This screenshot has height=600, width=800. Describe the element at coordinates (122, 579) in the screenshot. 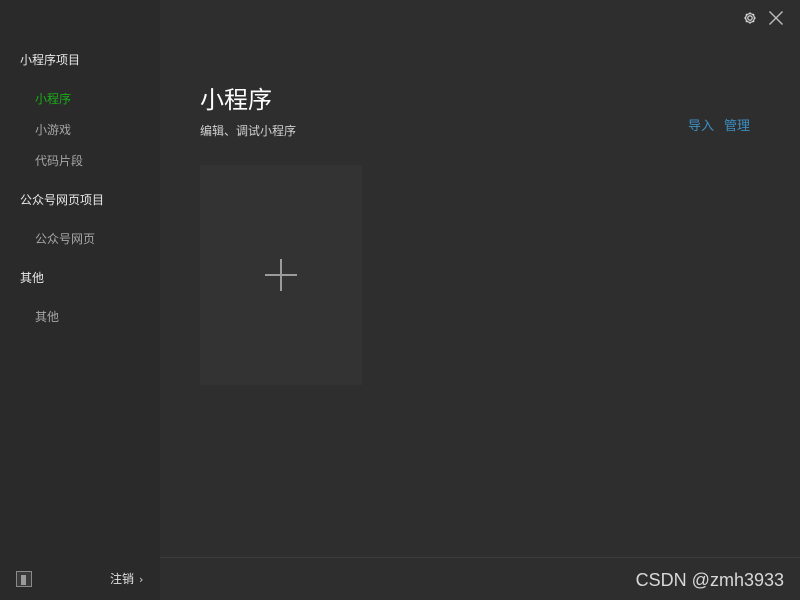

I see `logout-label: 注销` at that location.